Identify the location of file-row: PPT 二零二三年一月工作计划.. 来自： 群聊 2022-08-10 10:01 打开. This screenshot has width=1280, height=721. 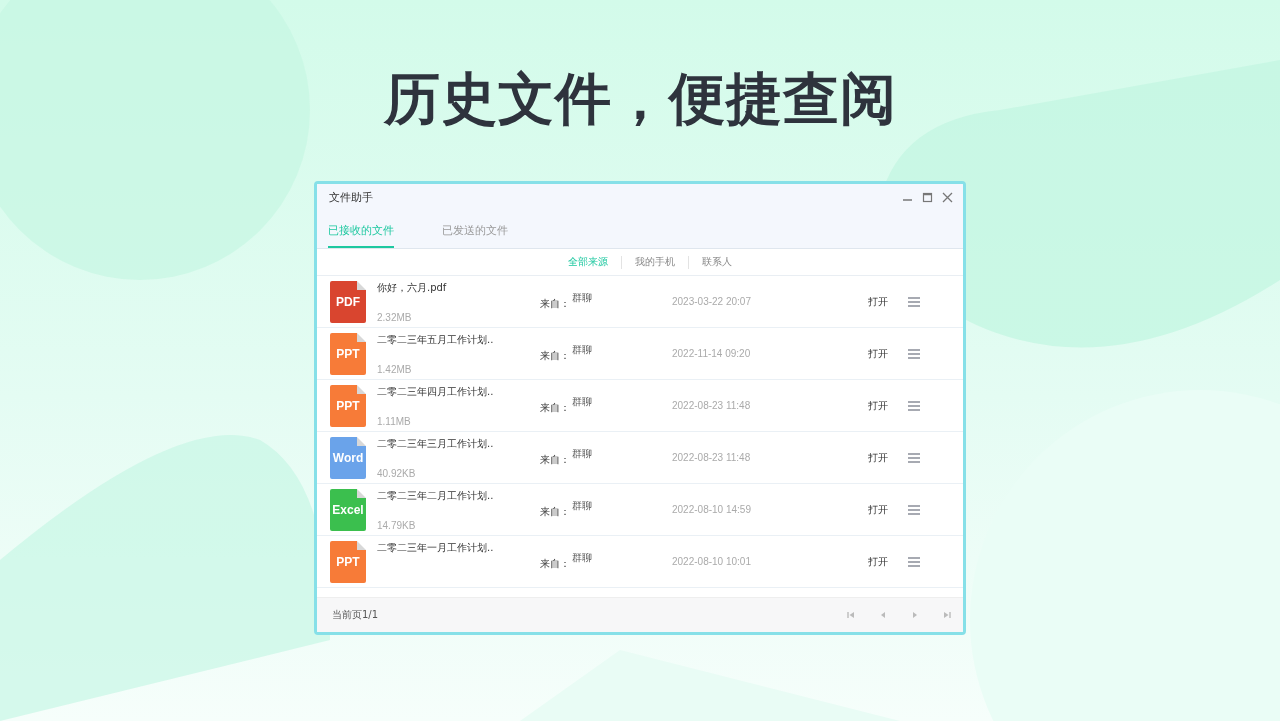
(640, 562).